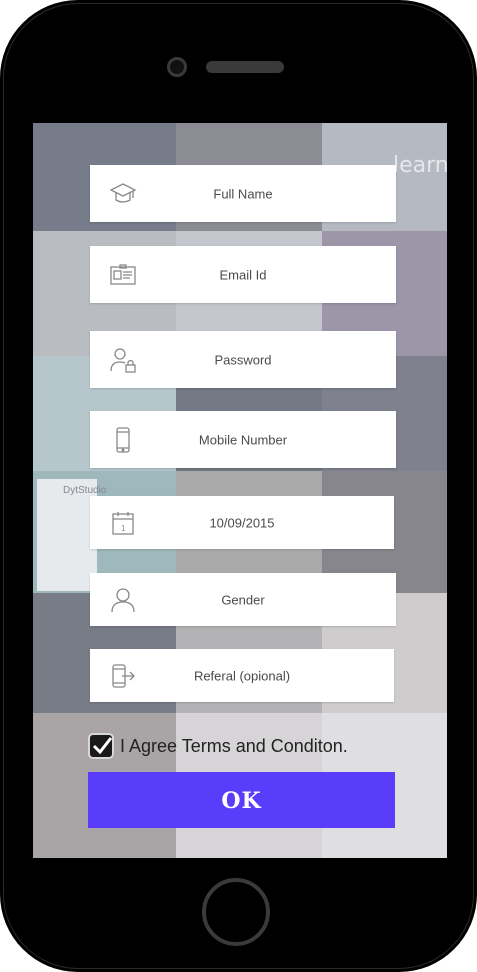 This screenshot has height=972, width=477. What do you see at coordinates (245, 67) in the screenshot?
I see `earpiece-speaker` at bounding box center [245, 67].